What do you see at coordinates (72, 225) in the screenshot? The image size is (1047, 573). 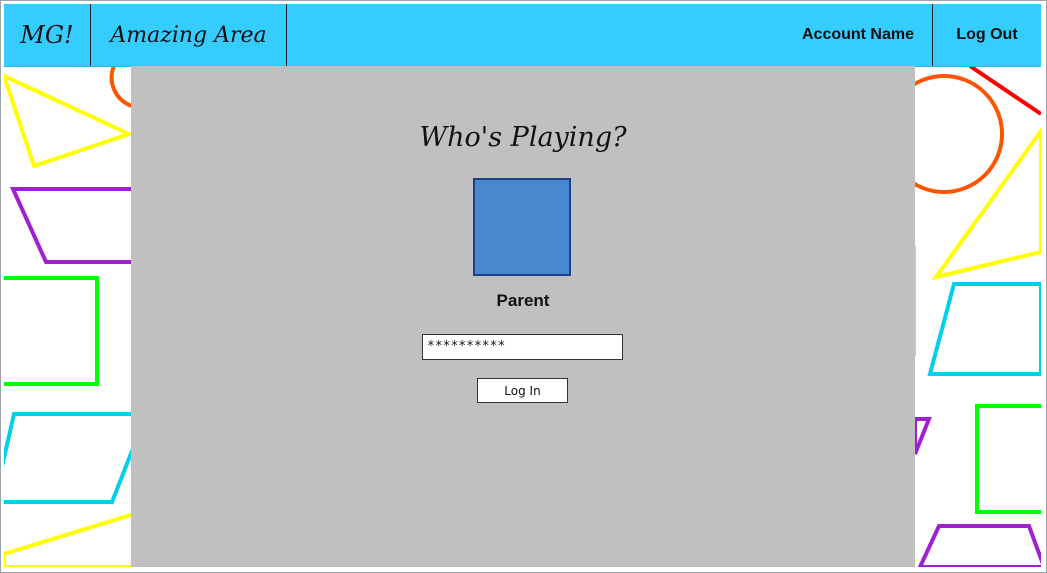 I see `purple-parallelogram-shape` at bounding box center [72, 225].